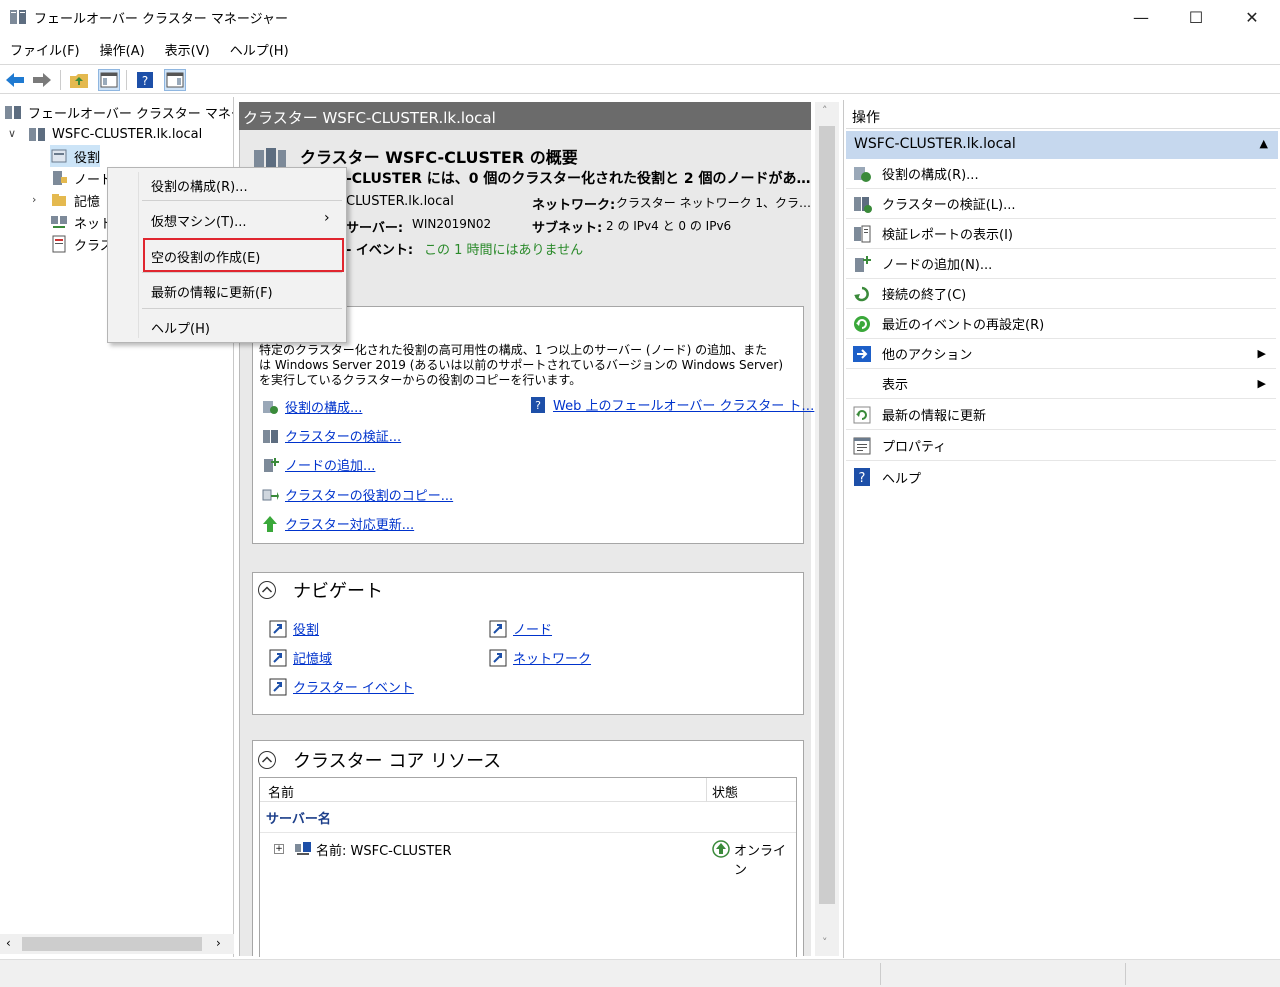 This screenshot has width=1280, height=987. I want to click on context-item-help: ヘルプ(H), so click(180, 327).